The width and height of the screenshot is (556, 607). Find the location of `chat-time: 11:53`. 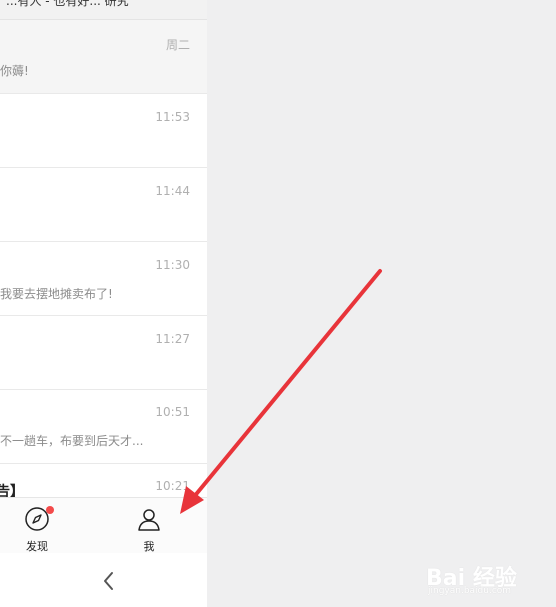

chat-time: 11:53 is located at coordinates (172, 117).